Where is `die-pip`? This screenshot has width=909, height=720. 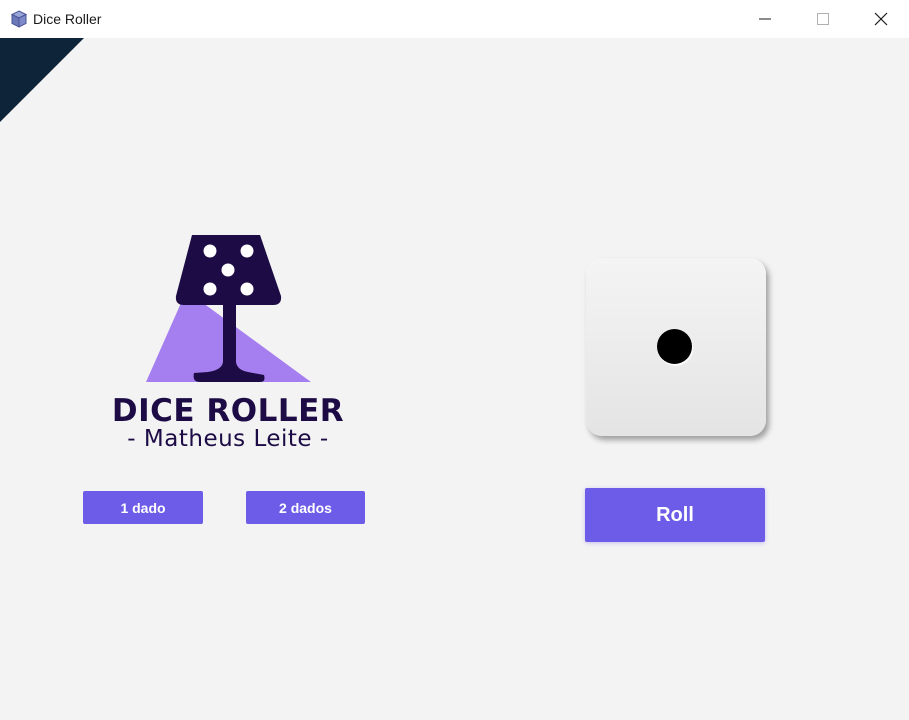
die-pip is located at coordinates (674, 346).